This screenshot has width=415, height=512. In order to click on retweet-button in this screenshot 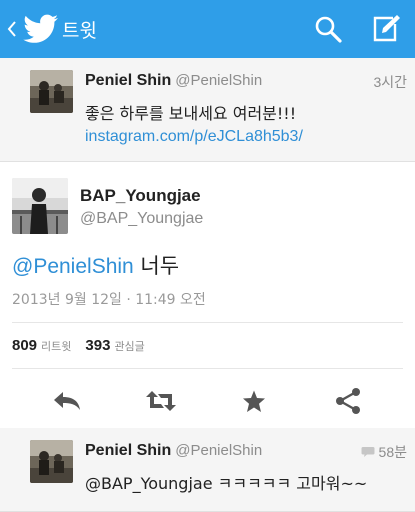, I will do `click(161, 401)`.